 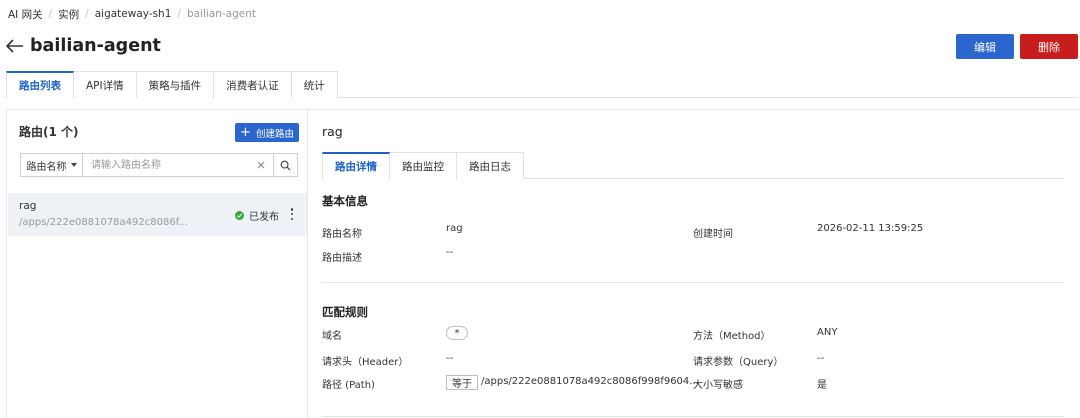 I want to click on search-button, so click(x=286, y=165).